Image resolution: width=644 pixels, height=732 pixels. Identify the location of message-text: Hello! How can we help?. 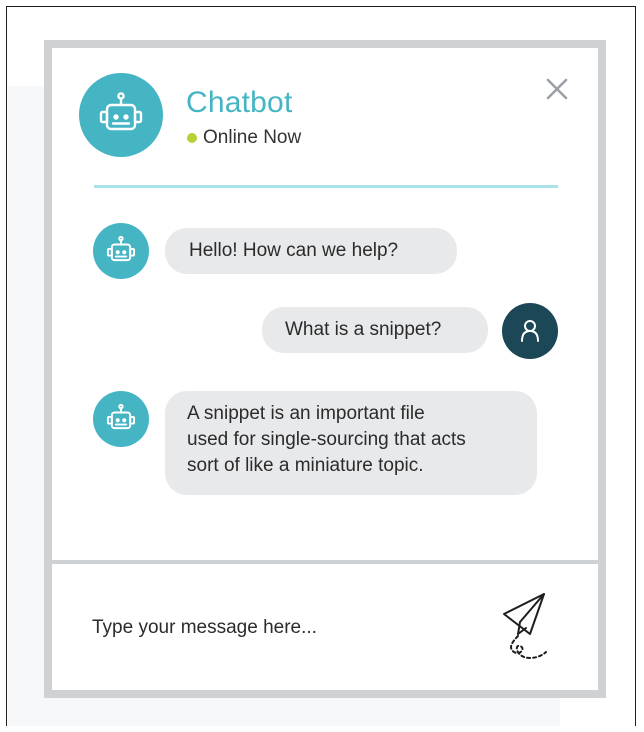
(294, 250).